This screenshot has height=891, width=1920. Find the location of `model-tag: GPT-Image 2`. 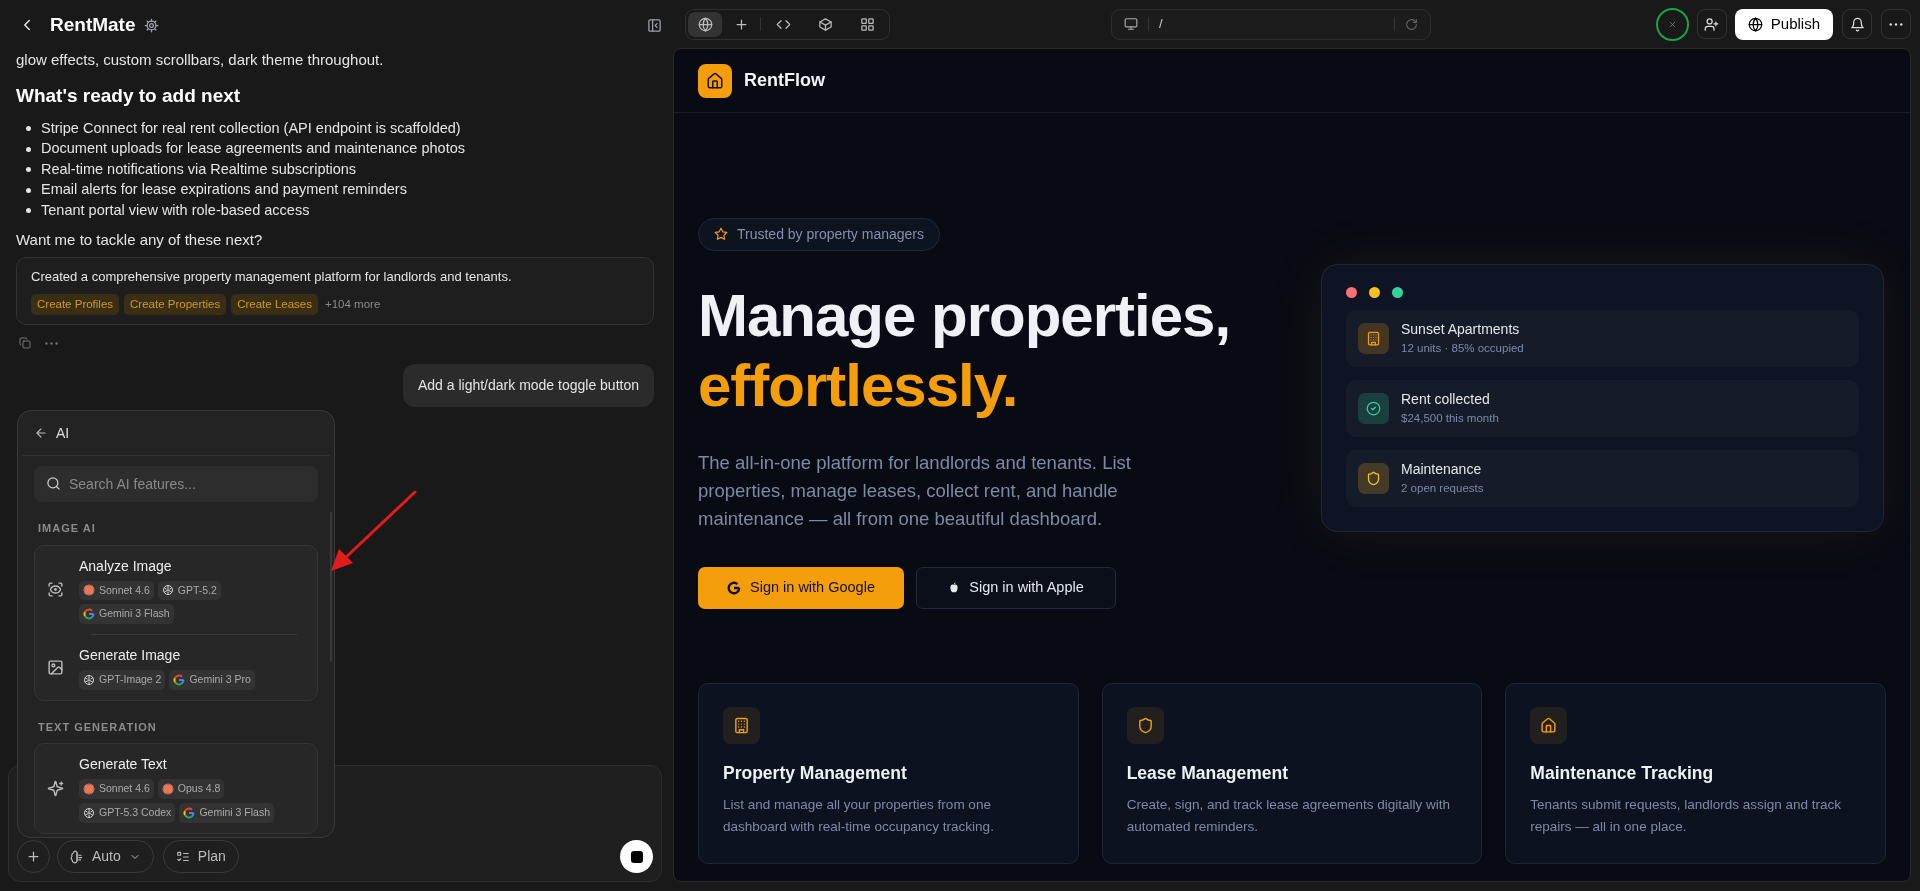

model-tag: GPT-Image 2 is located at coordinates (122, 680).